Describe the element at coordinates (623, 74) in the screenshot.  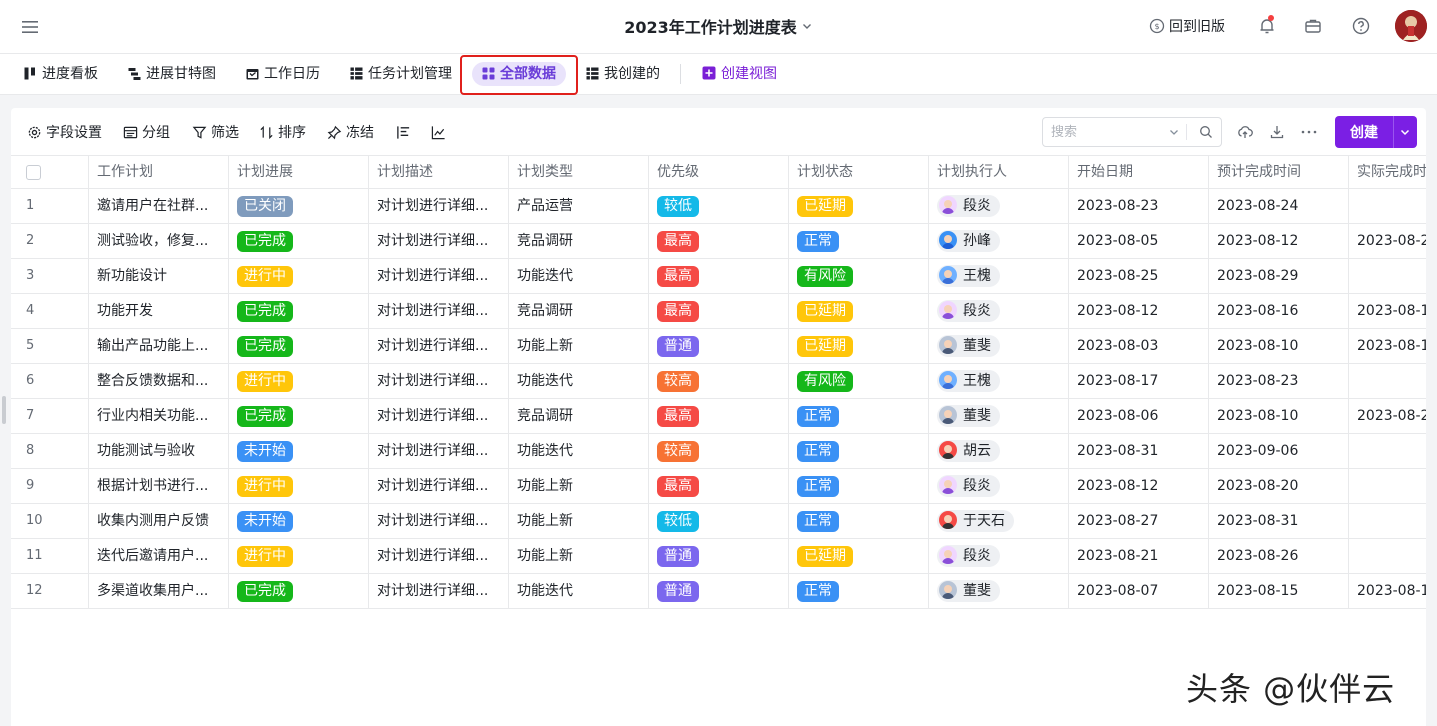
I see `tab-created-by-me: 我创建的` at that location.